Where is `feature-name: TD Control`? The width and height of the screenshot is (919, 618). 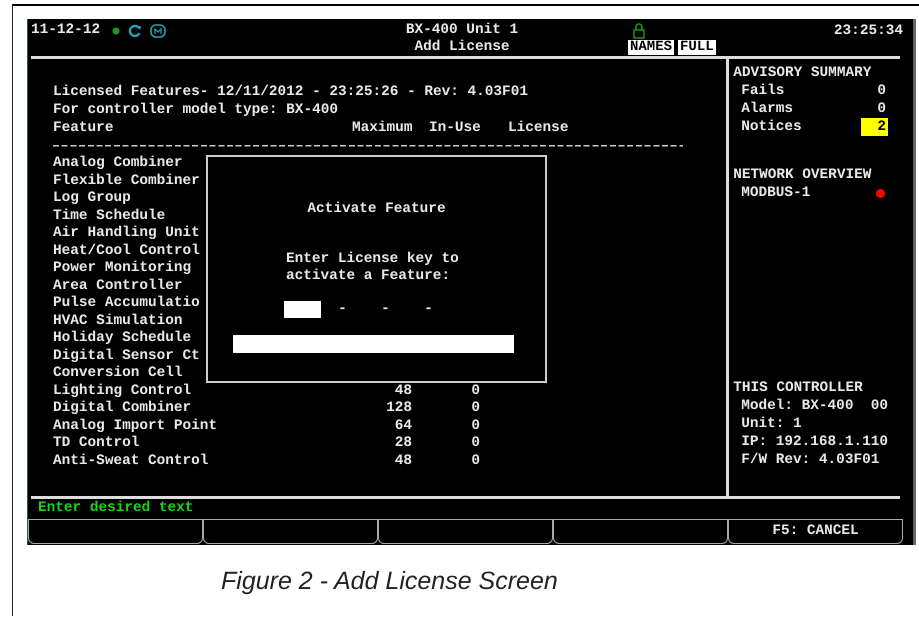
feature-name: TD Control is located at coordinates (96, 443).